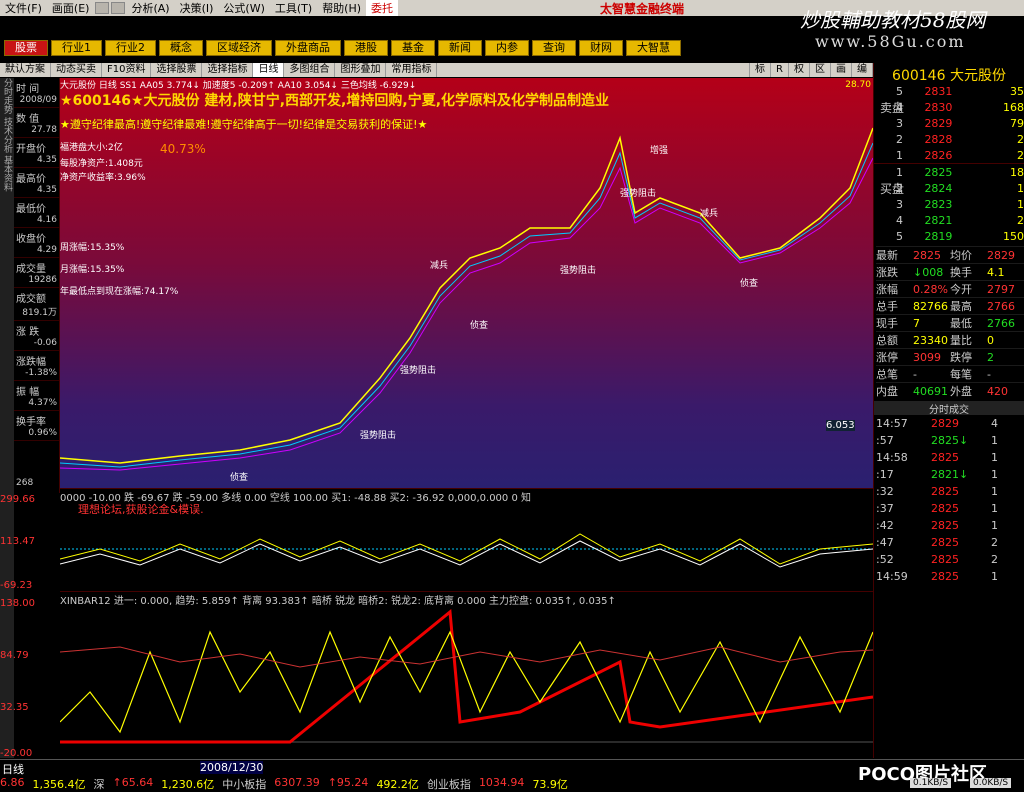 The image size is (1024, 792). Describe the element at coordinates (960, 91) in the screenshot. I see `sell-row: 5 2831 35` at that location.